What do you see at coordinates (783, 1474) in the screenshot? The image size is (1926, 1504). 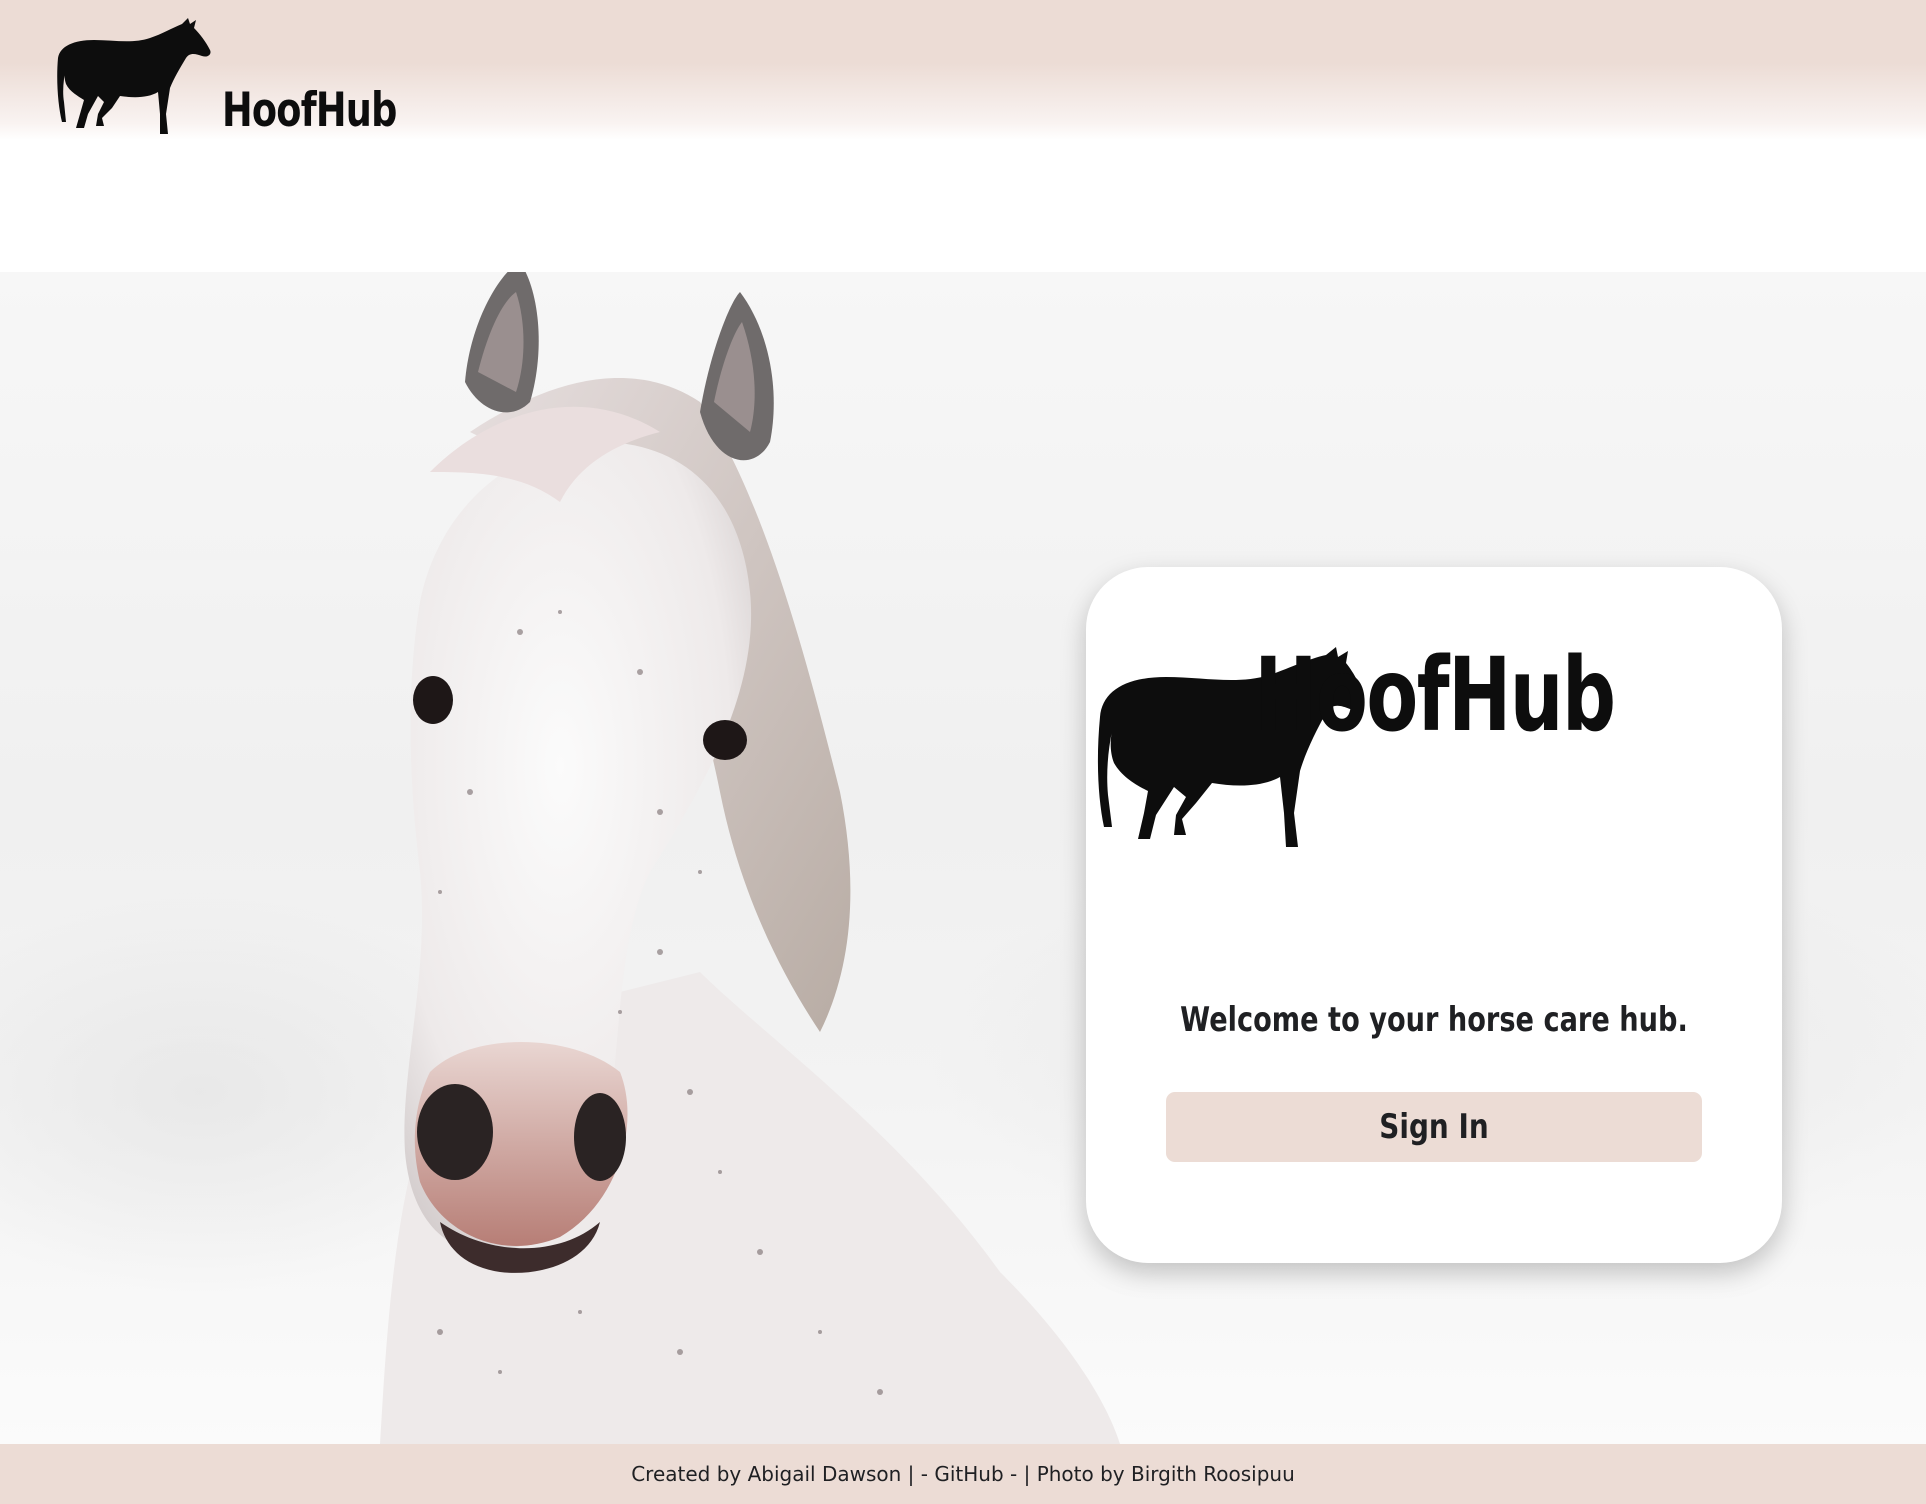 I see `footer-created-by: Created by Abigail Dawson | -` at bounding box center [783, 1474].